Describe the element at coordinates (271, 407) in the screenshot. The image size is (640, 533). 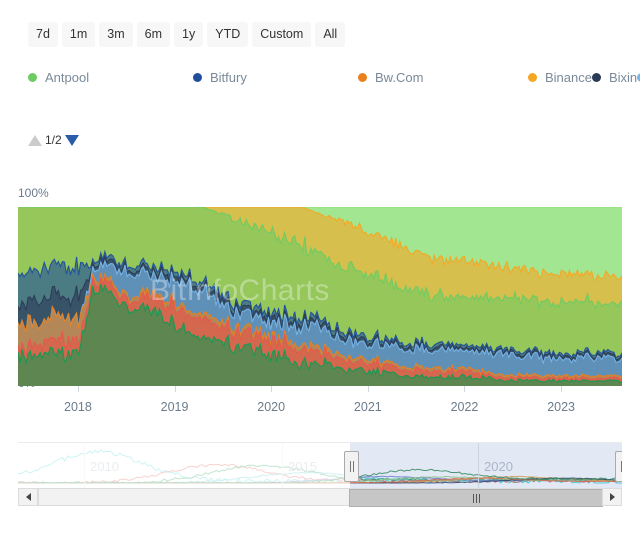
I see `x-axis-tick-2020: 2020` at that location.